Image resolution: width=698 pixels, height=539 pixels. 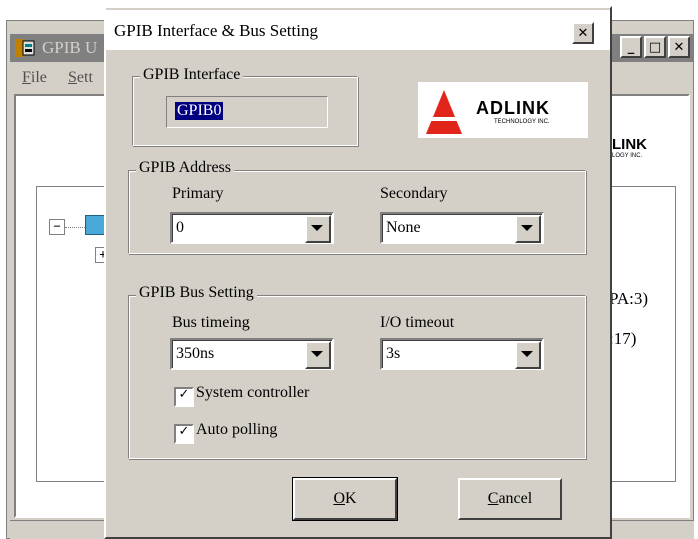 What do you see at coordinates (629, 147) in the screenshot?
I see `main-logo-fragment: LINK LOGY INC.` at bounding box center [629, 147].